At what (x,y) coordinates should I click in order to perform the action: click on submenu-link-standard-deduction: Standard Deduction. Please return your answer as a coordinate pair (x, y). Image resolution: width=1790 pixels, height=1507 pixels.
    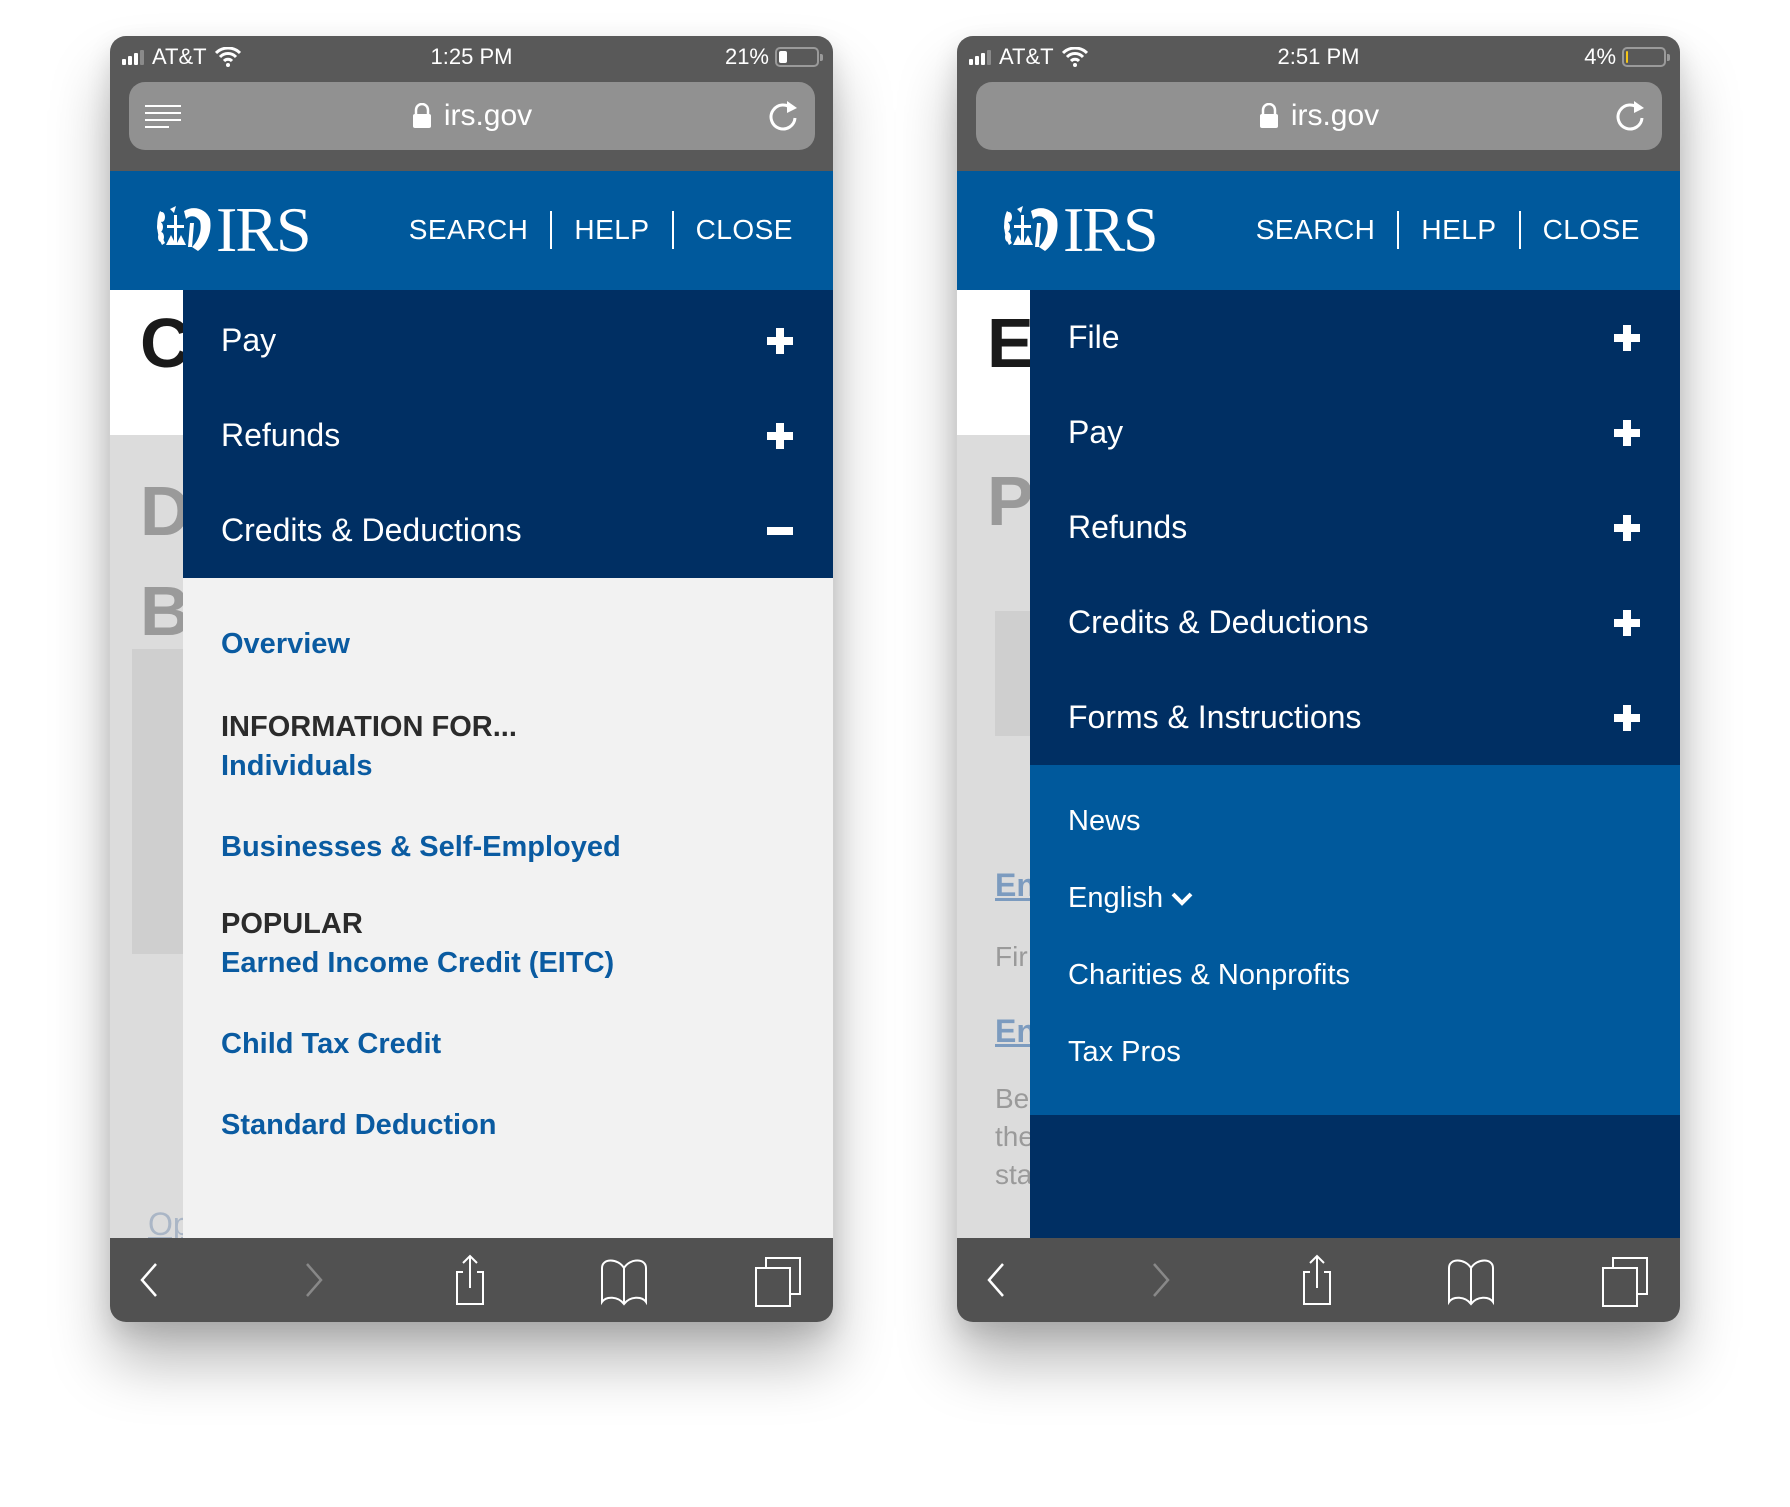
    Looking at the image, I should click on (527, 1125).